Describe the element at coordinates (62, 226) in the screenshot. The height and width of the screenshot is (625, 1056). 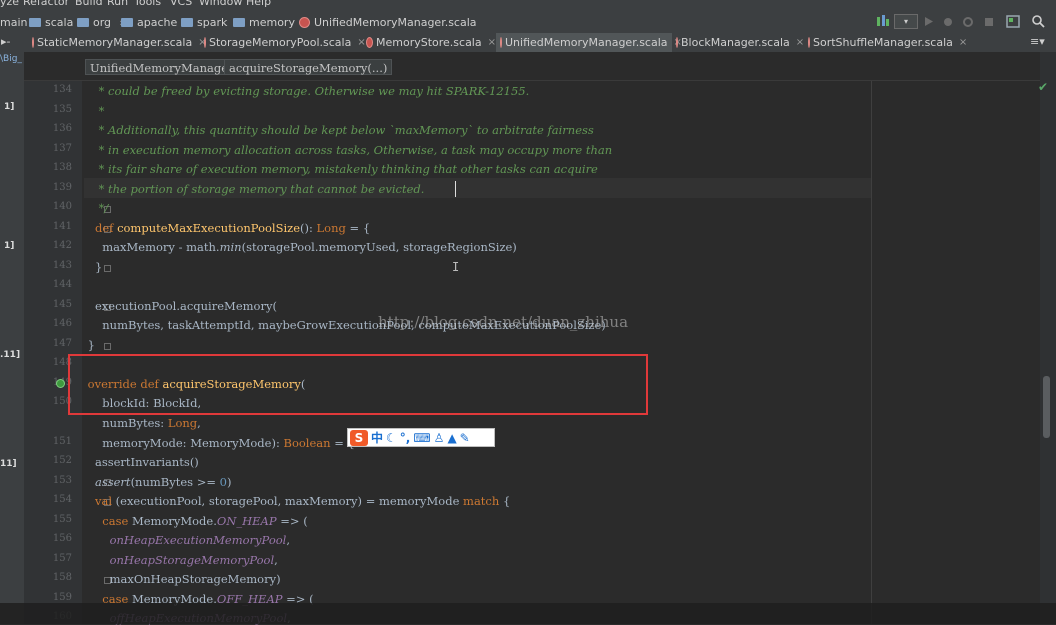
I see `line-number: 141` at that location.